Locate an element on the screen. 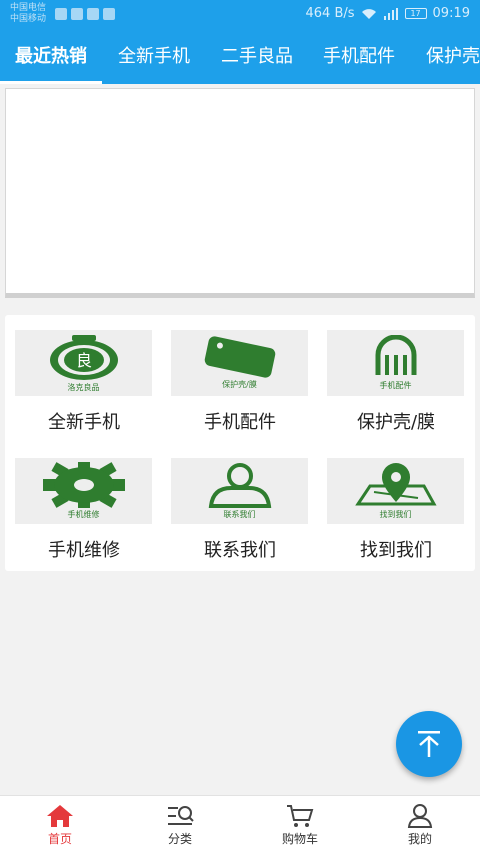  tab-cases: 保护壳 is located at coordinates (453, 57).